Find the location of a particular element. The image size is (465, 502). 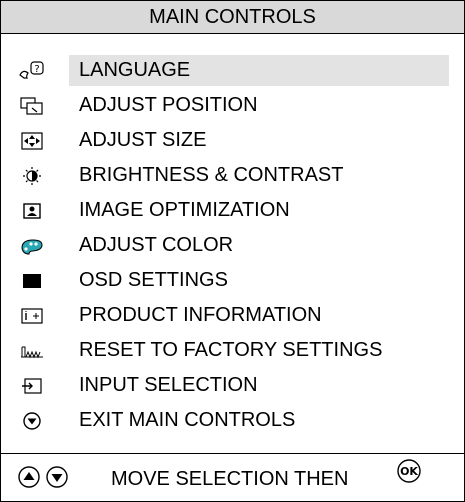

menu-item-reset-factory-settings: RESET TO FACTORY SETTINGS is located at coordinates (232, 350).